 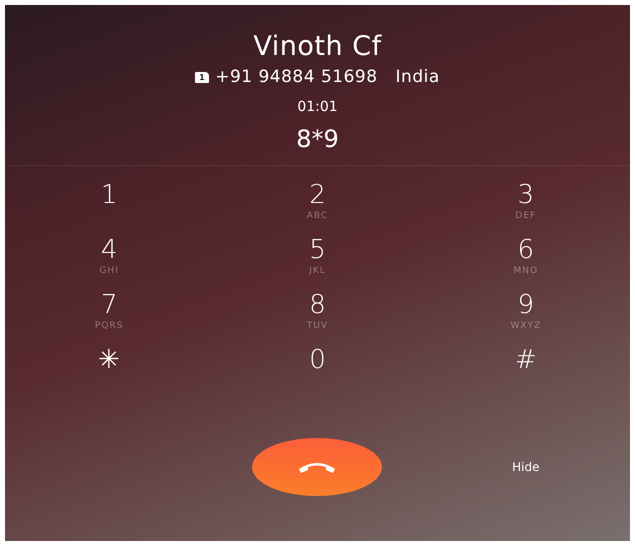 What do you see at coordinates (317, 47) in the screenshot?
I see `caller-name: Vinoth Cf` at bounding box center [317, 47].